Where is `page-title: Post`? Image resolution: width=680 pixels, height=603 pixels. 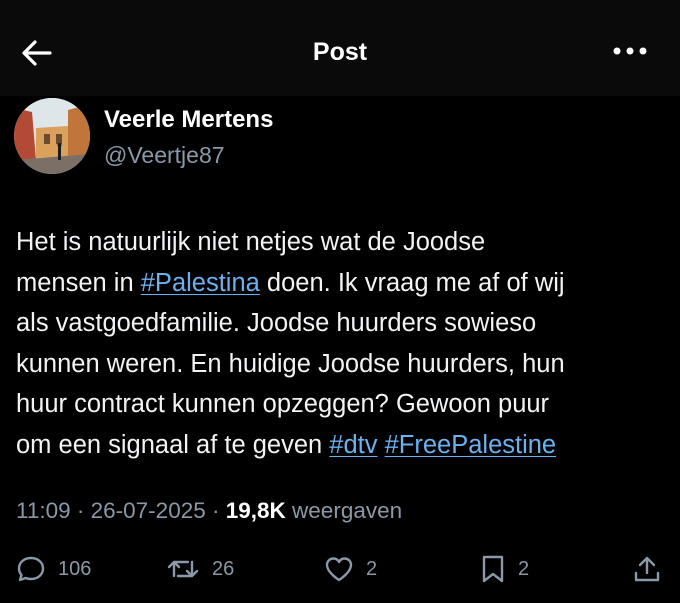
page-title: Post is located at coordinates (340, 52).